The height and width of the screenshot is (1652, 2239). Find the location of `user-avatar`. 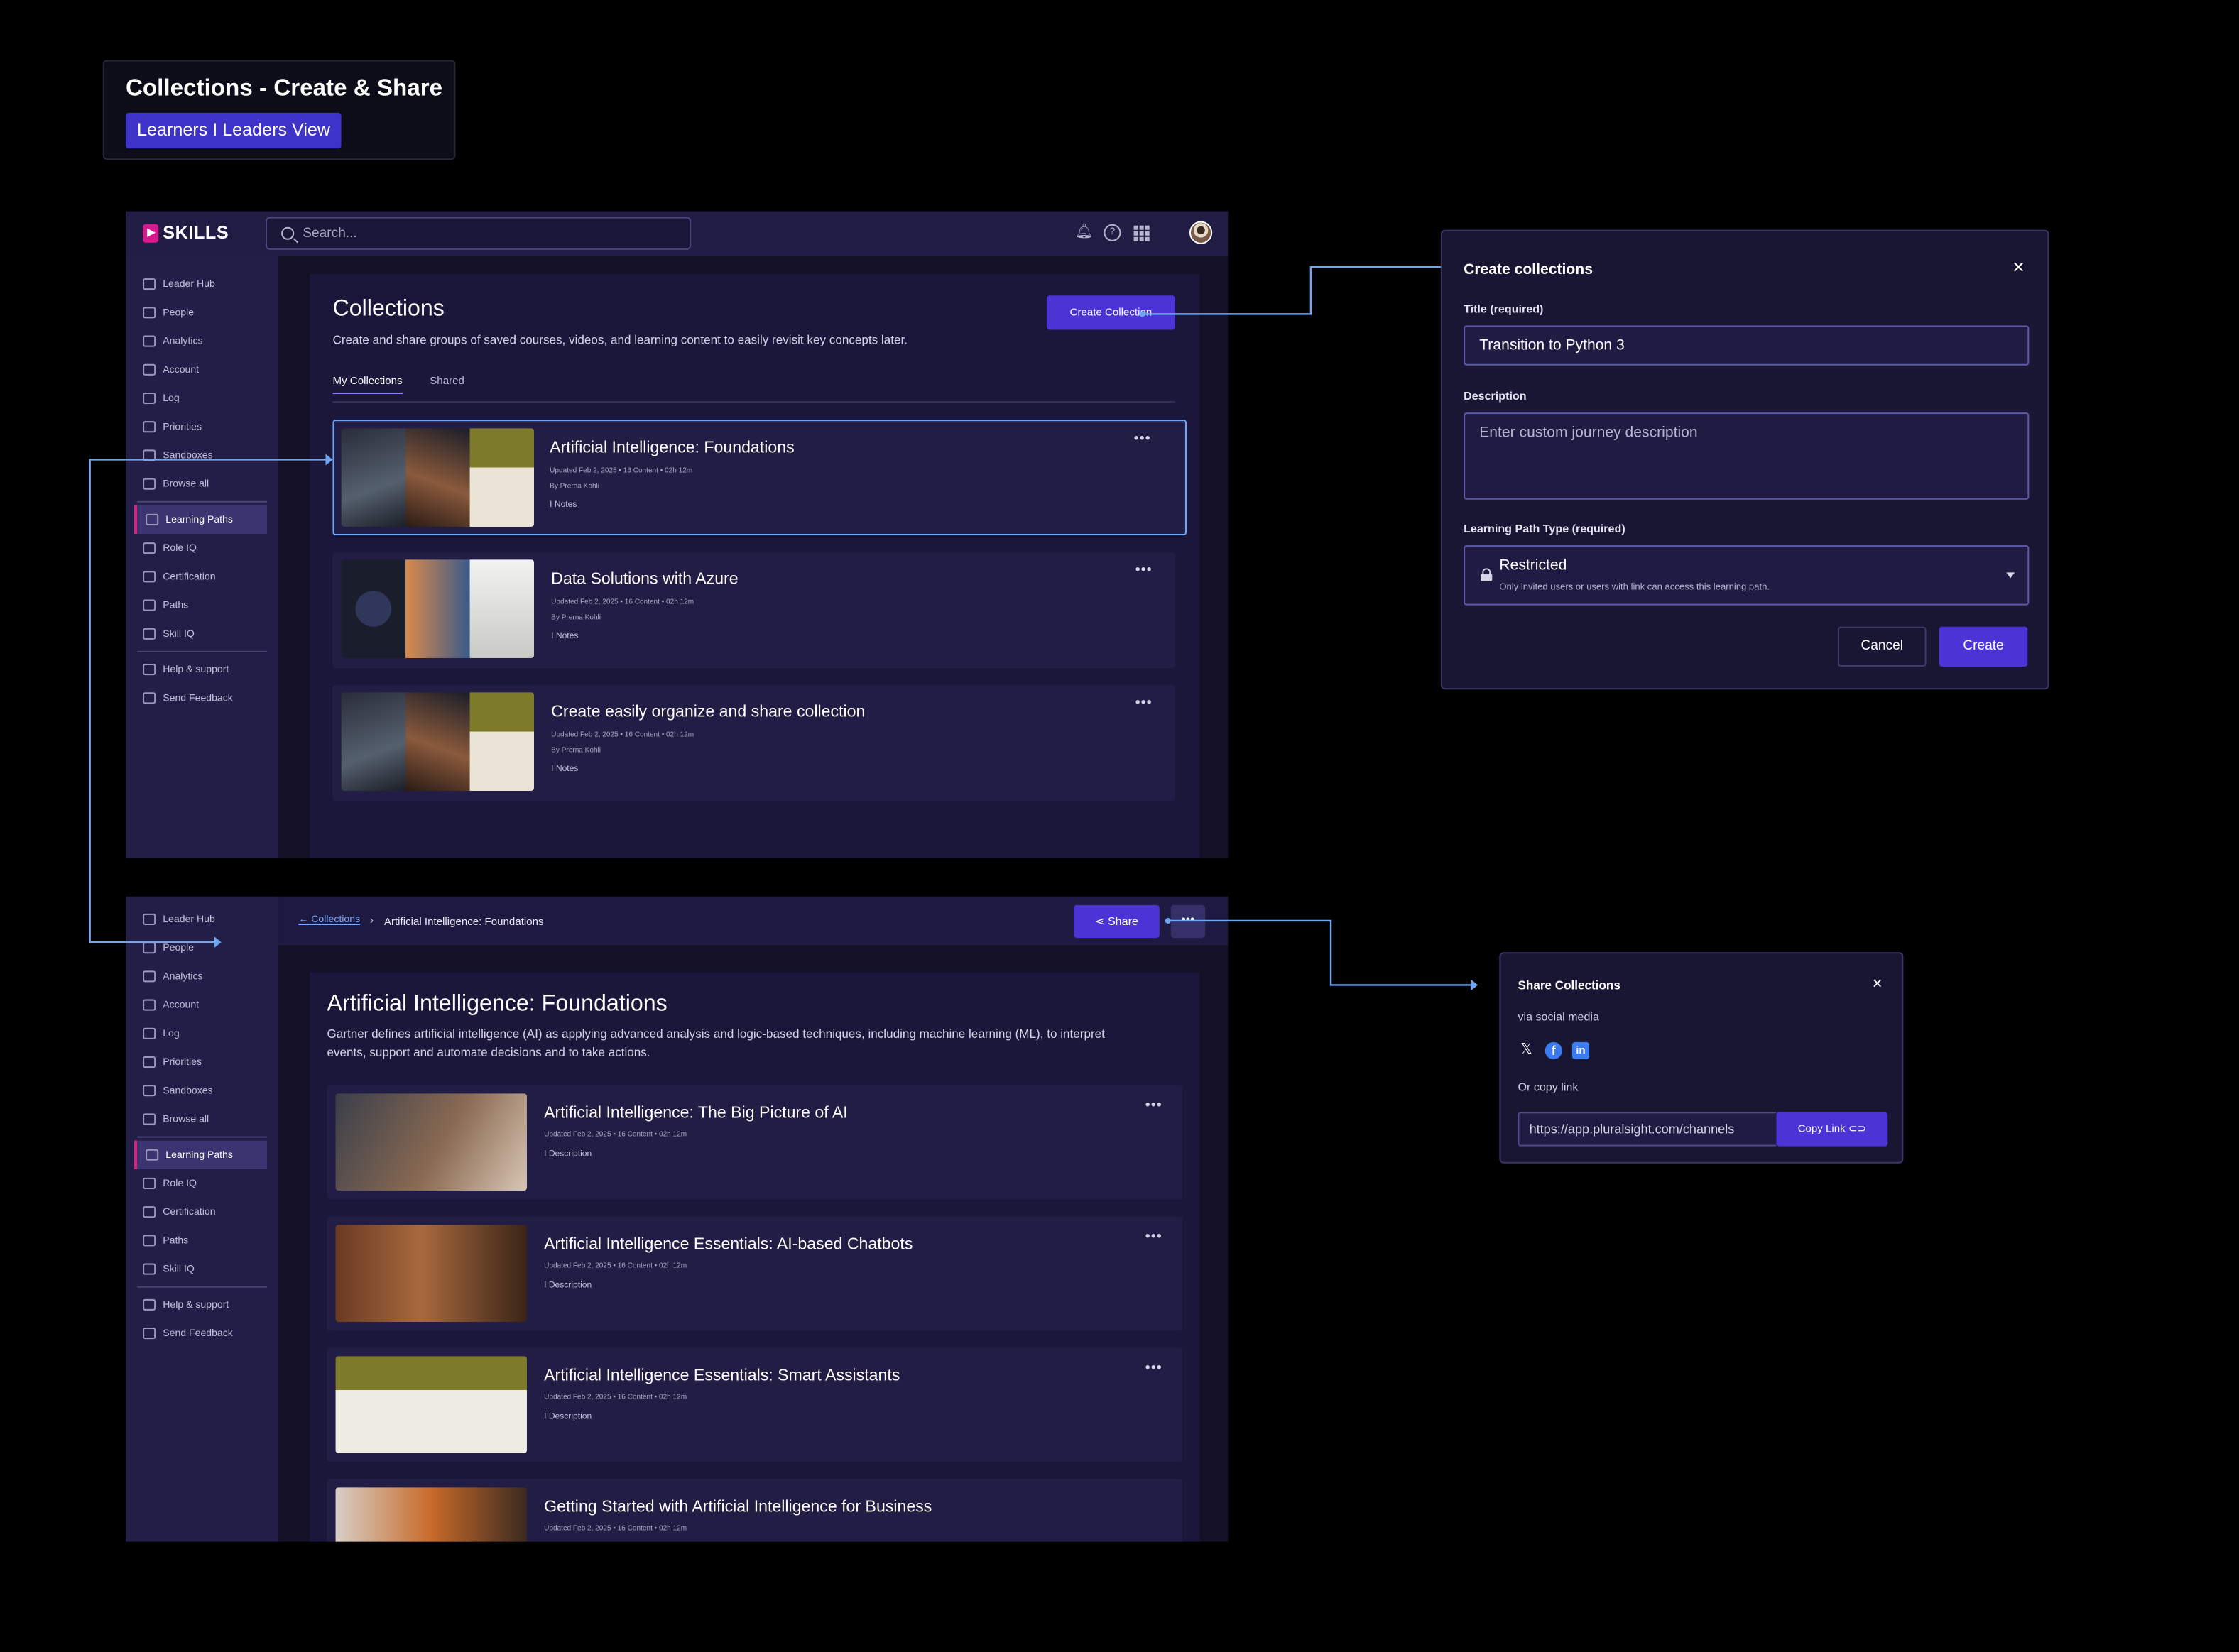

user-avatar is located at coordinates (1201, 233).